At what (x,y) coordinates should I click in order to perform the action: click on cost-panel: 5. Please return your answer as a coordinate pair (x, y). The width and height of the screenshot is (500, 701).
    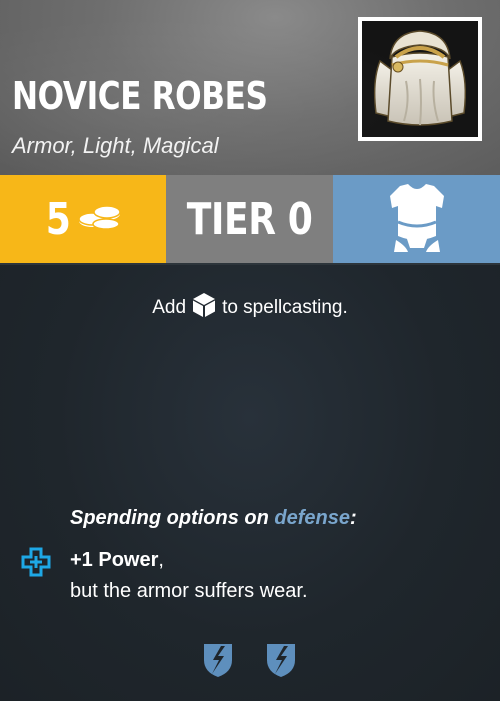
    Looking at the image, I should click on (83, 219).